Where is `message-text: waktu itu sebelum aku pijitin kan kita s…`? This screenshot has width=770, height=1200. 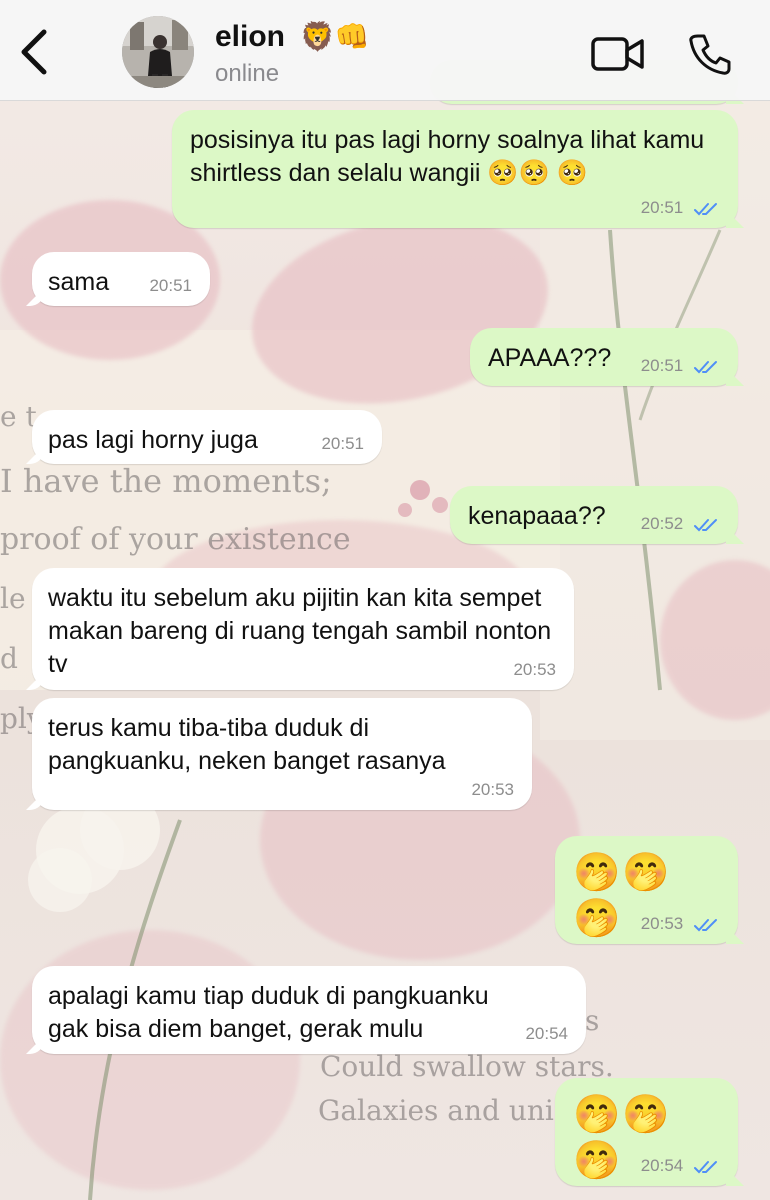 message-text: waktu itu sebelum aku pijitin kan kita s… is located at coordinates (300, 631).